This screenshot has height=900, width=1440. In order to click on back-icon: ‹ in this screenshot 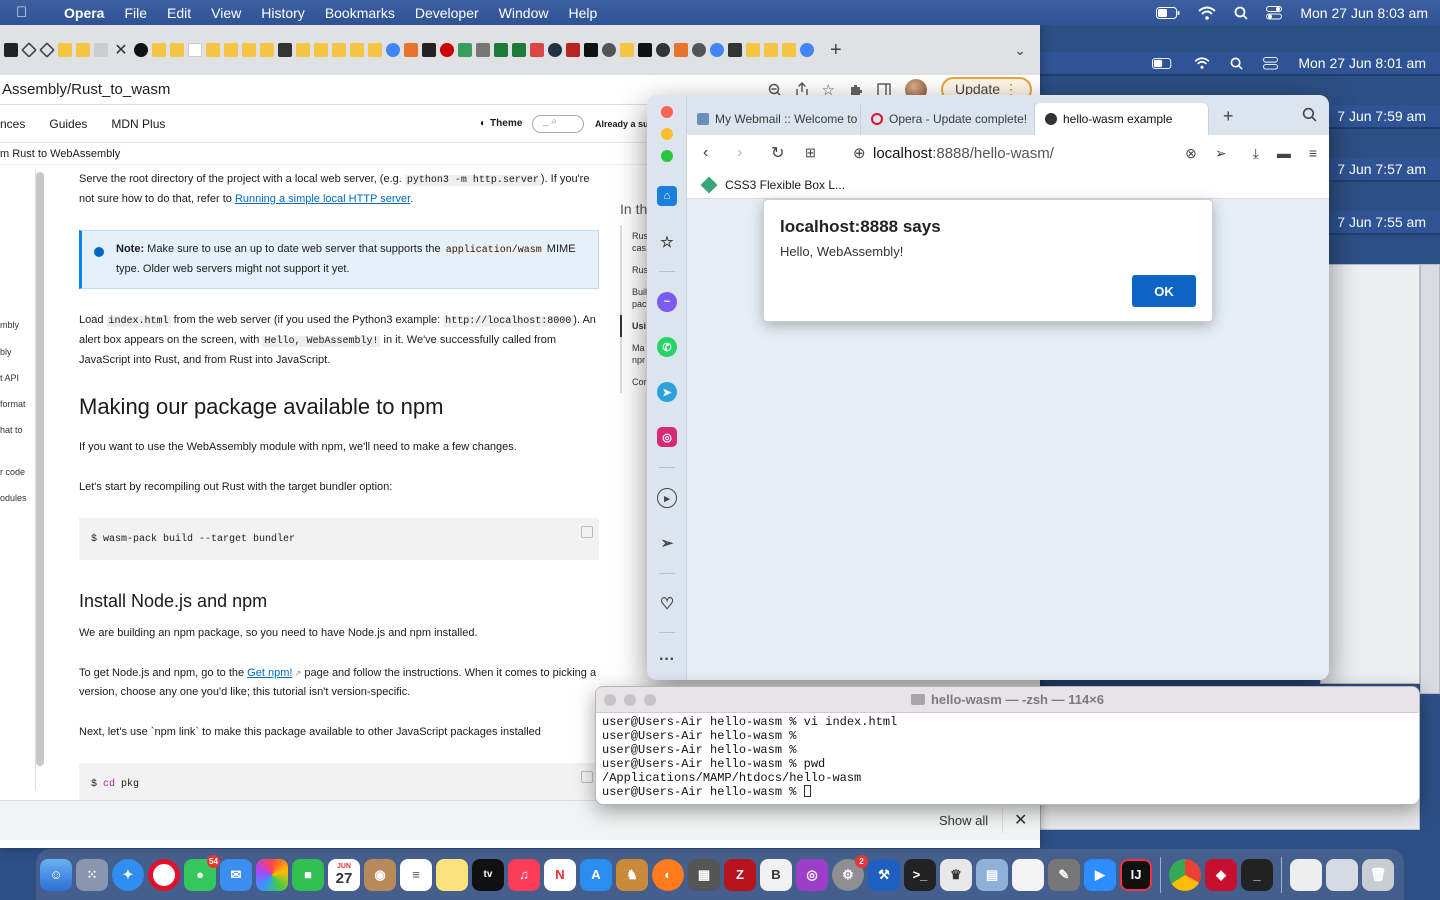, I will do `click(712, 153)`.